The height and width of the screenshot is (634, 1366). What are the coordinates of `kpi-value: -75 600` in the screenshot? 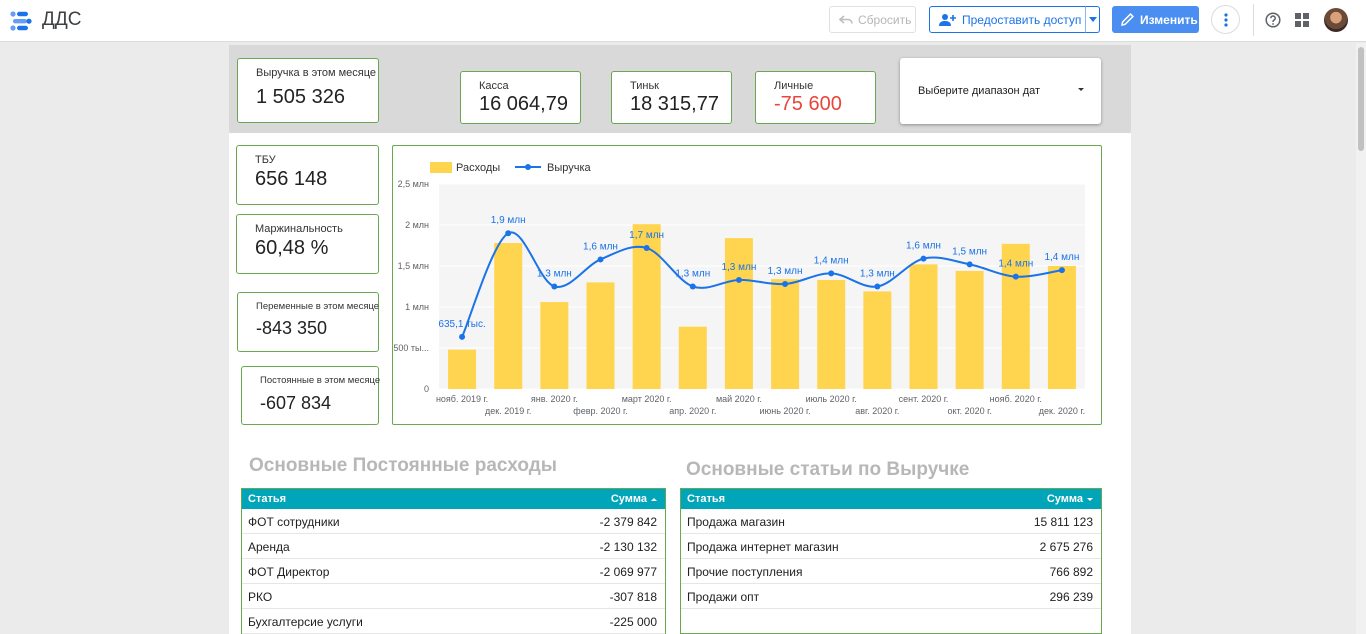 It's located at (808, 104).